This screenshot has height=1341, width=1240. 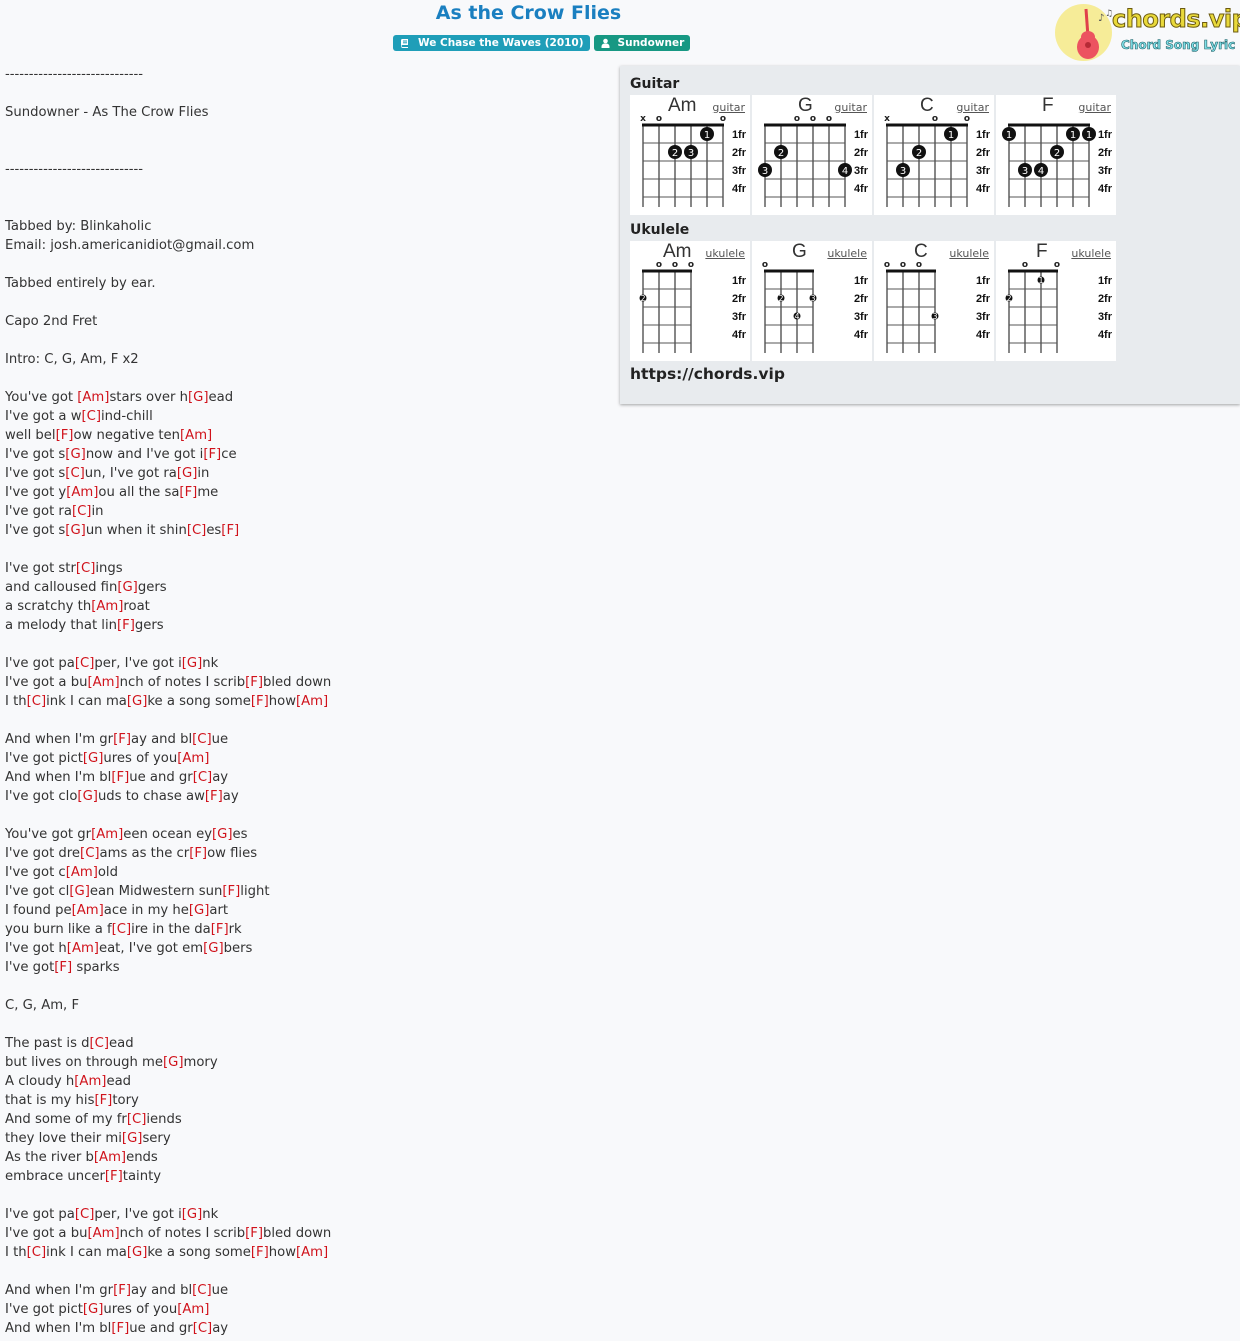 I want to click on lyric-text: I've got a w, so click(x=43, y=416).